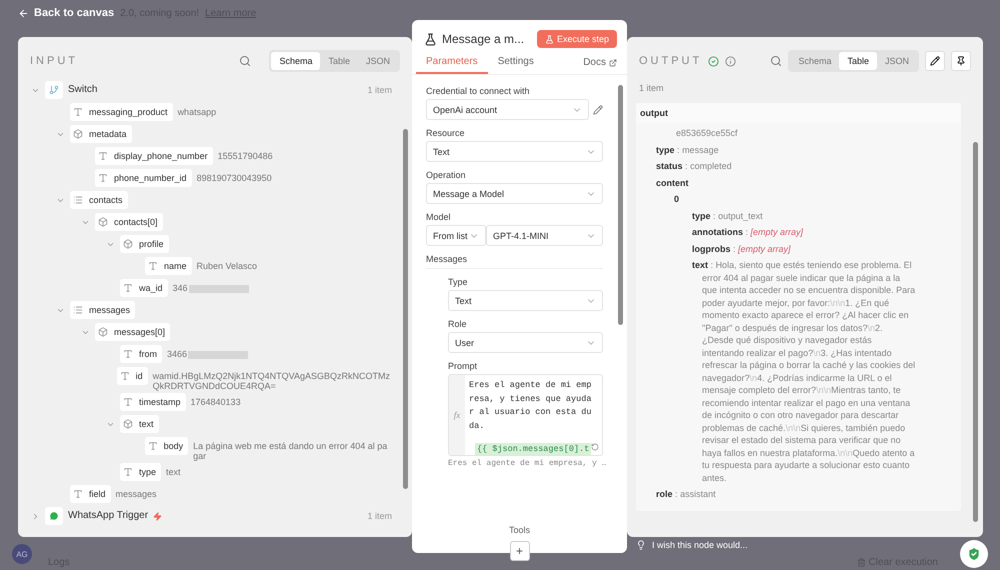  Describe the element at coordinates (549, 39) in the screenshot. I see `flask-icon` at that location.